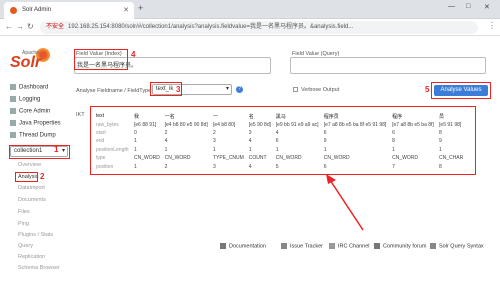 Image resolution: width=500 pixels, height=291 pixels. I want to click on footer-issue-tracker: Issue Tracker, so click(302, 246).